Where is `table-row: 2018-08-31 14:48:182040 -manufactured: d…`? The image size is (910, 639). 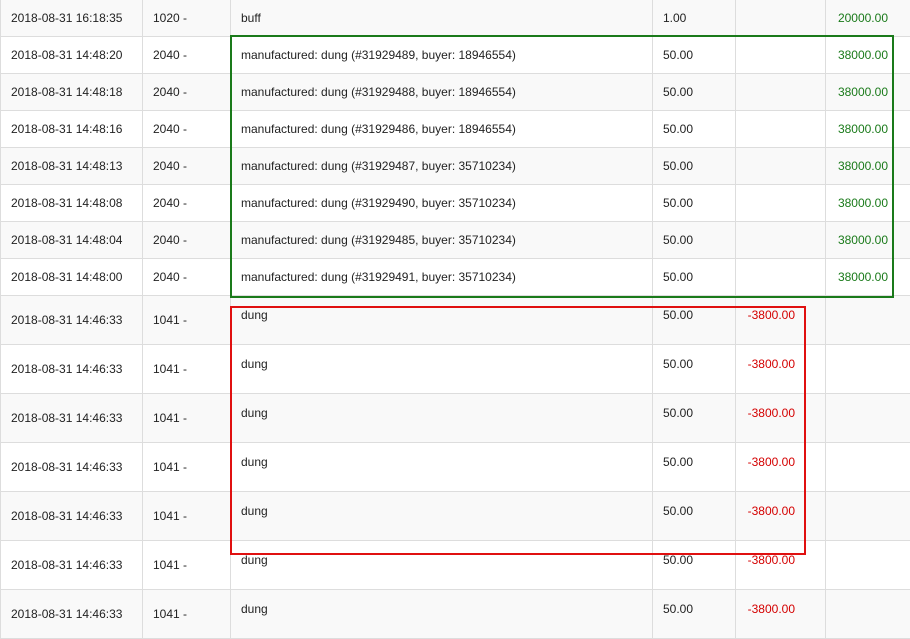
table-row: 2018-08-31 14:48:182040 -manufactured: d… is located at coordinates (455, 92).